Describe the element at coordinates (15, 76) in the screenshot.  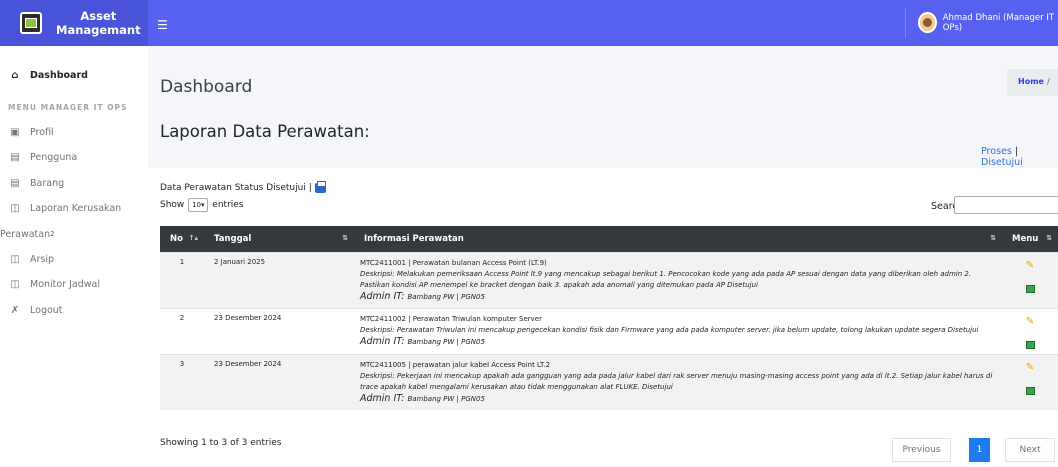
I see `home-icon: ⌂` at that location.